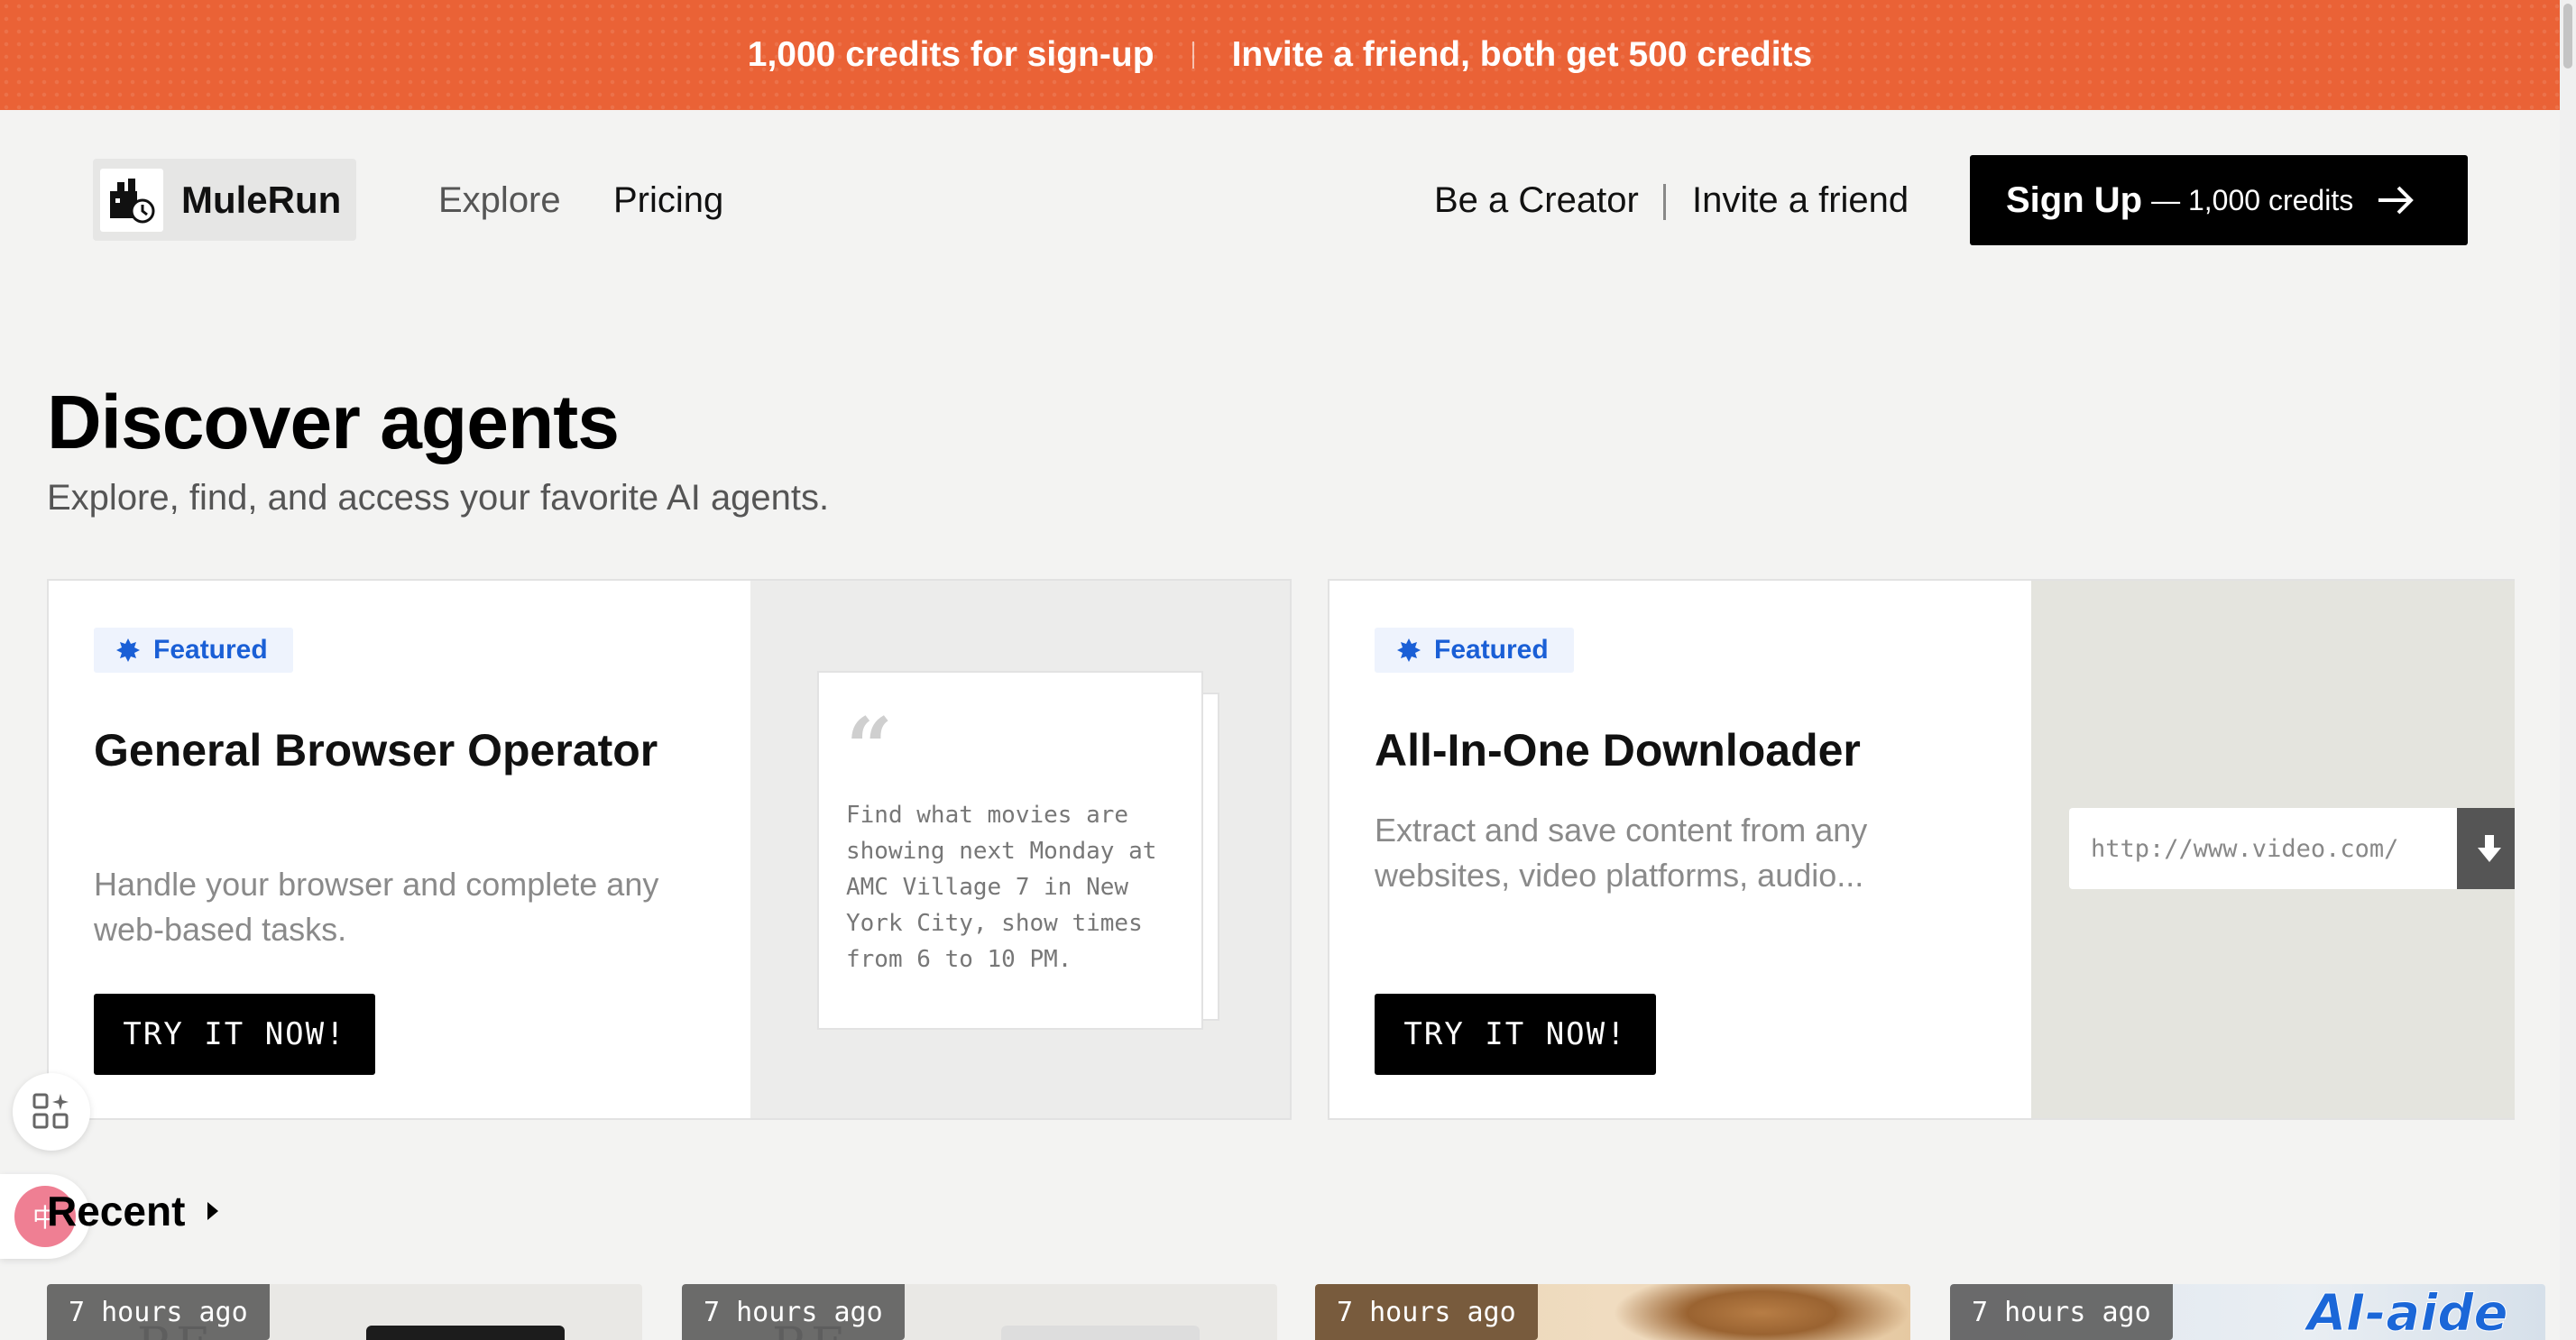 This screenshot has height=1340, width=2576. What do you see at coordinates (1537, 201) in the screenshot?
I see `nav-be-a-creator: Be a Creator` at bounding box center [1537, 201].